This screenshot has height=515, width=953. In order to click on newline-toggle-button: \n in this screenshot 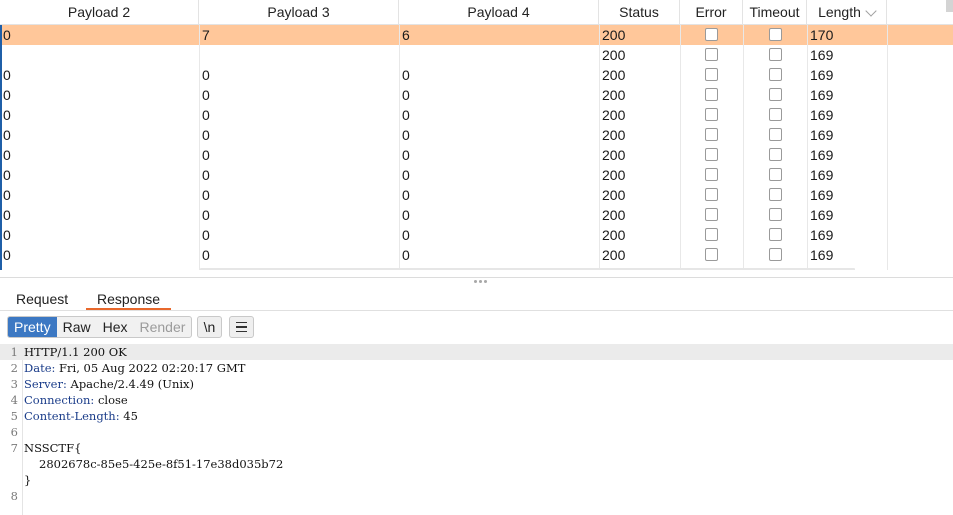, I will do `click(209, 327)`.